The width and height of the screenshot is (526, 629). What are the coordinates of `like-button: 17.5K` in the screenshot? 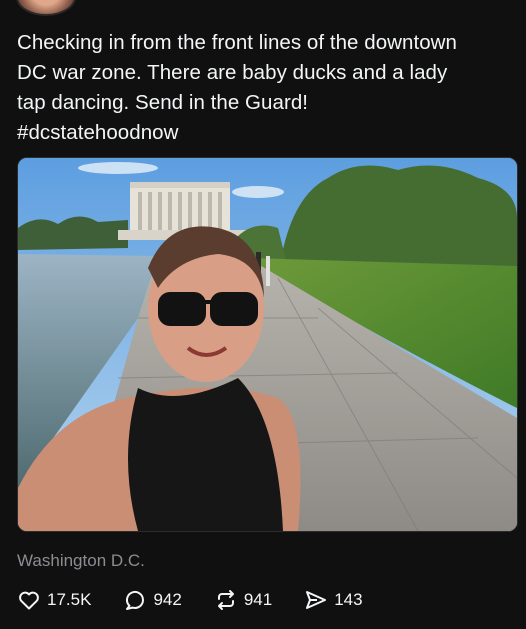 It's located at (54, 600).